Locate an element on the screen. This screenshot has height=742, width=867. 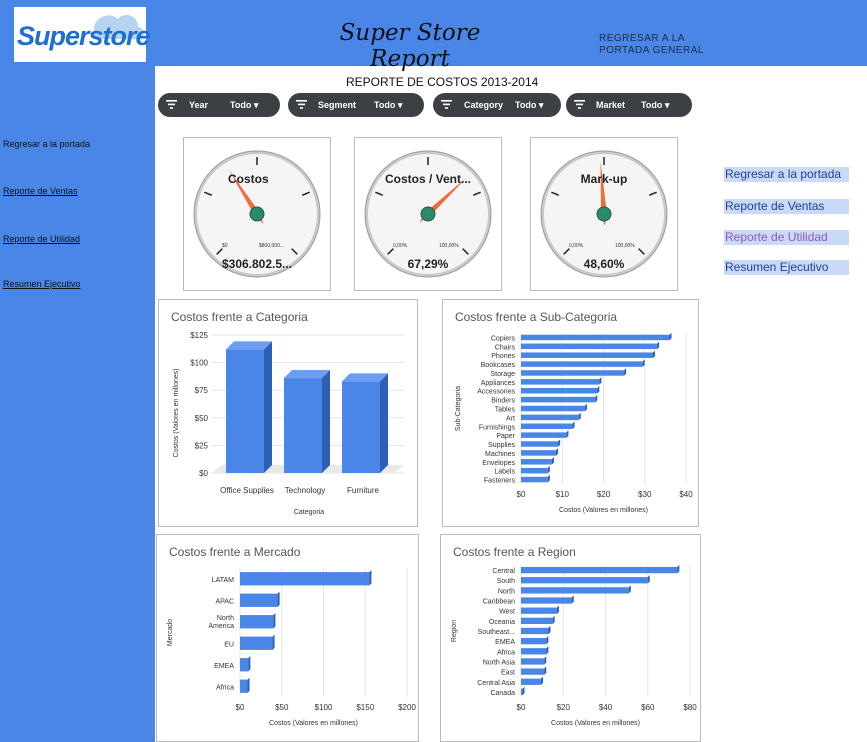
right-link-portada: Regresar a la portada is located at coordinates (786, 174).